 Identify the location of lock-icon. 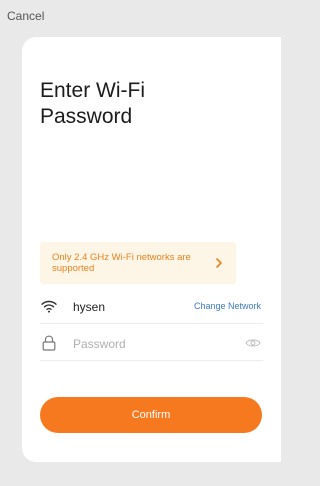
(49, 343).